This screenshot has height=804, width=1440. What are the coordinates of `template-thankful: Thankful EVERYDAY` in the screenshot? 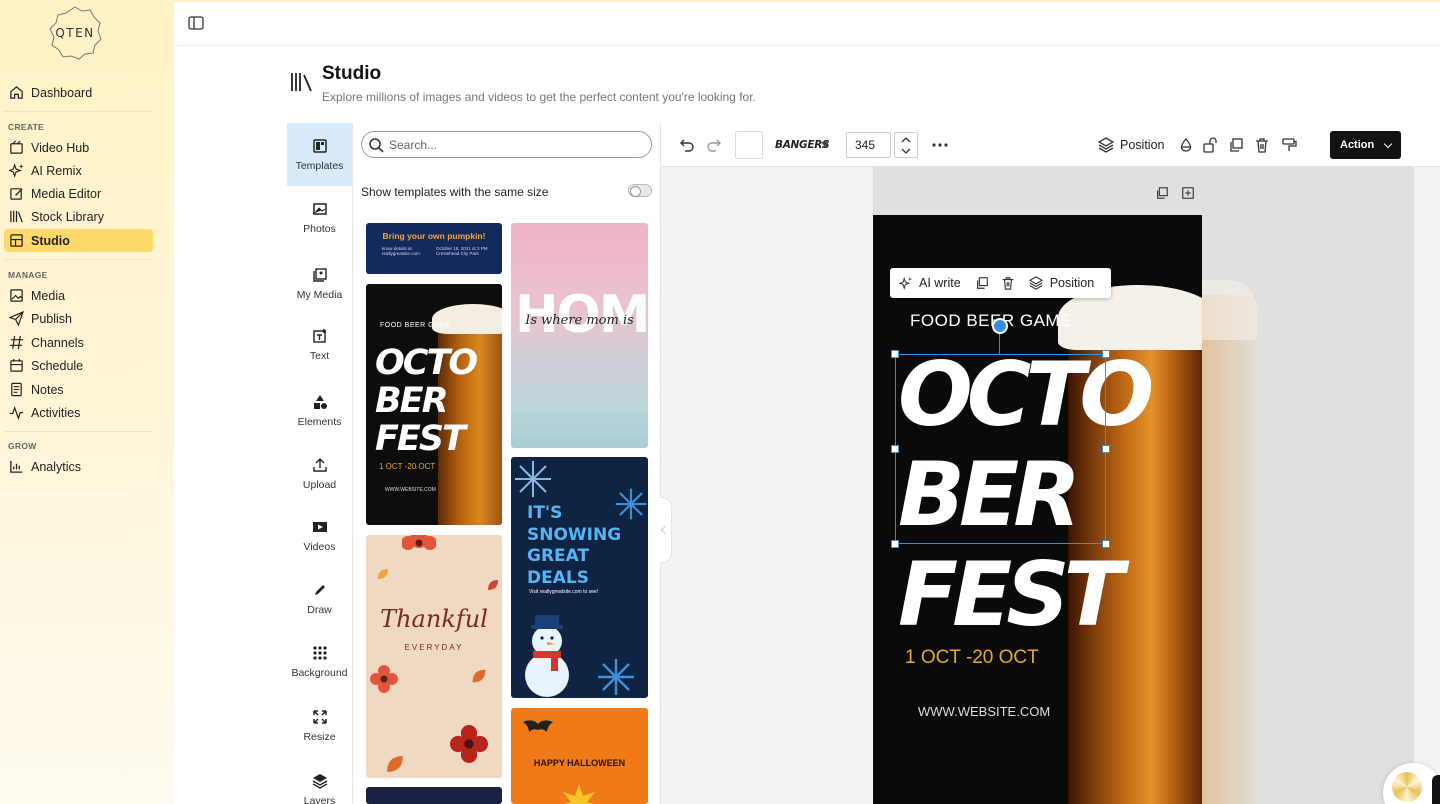 It's located at (434, 656).